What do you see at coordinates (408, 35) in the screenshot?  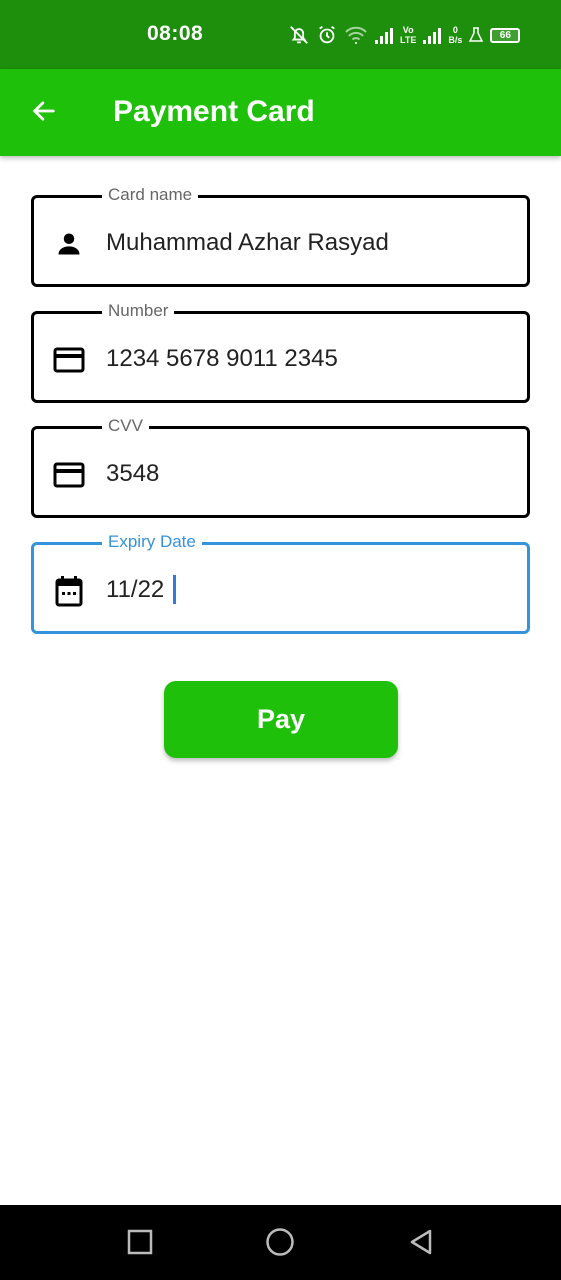 I see `network-type: Vo LTE` at bounding box center [408, 35].